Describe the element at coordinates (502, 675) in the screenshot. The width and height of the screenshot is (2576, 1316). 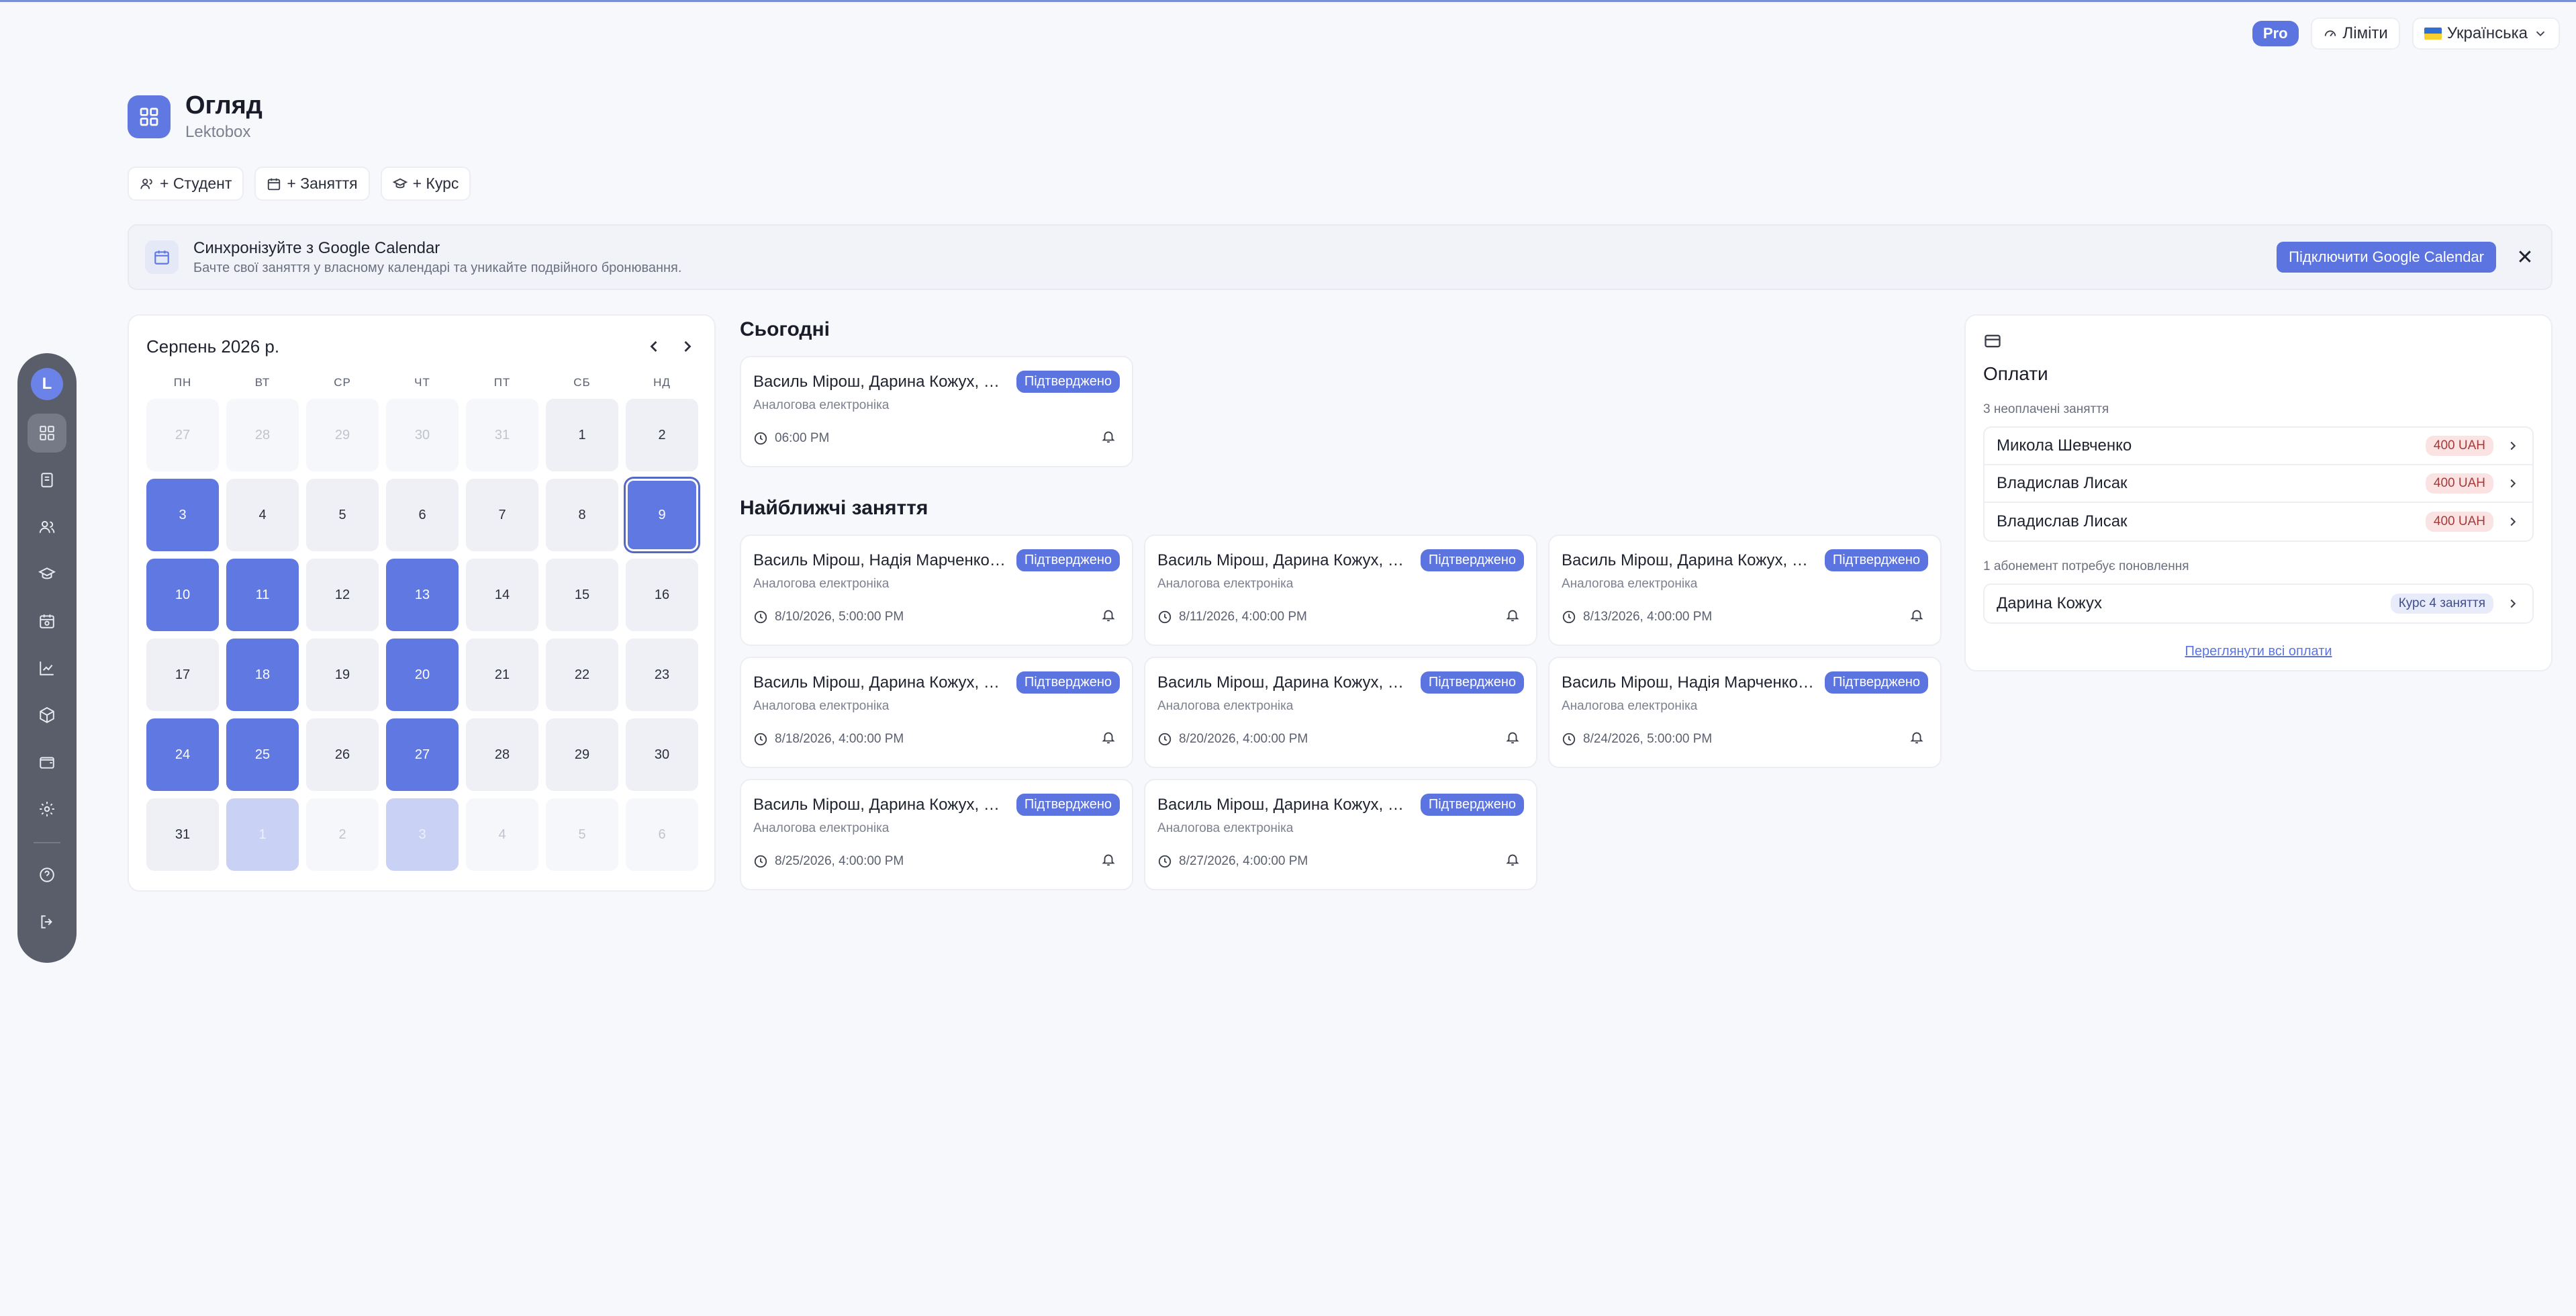
I see `calendar-day: 21` at that location.